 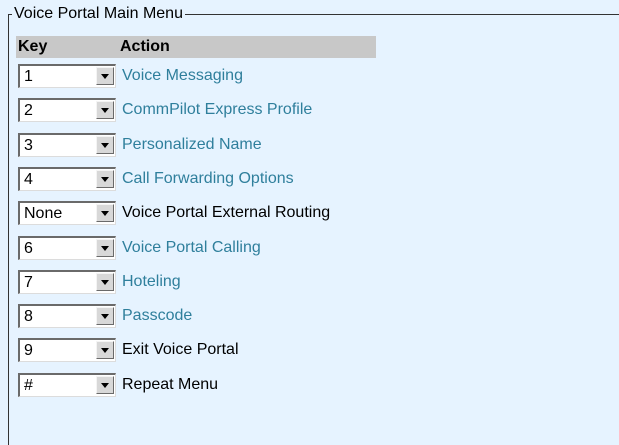 What do you see at coordinates (98, 14) in the screenshot?
I see `menu-title: Voice Portal Main Menu` at bounding box center [98, 14].